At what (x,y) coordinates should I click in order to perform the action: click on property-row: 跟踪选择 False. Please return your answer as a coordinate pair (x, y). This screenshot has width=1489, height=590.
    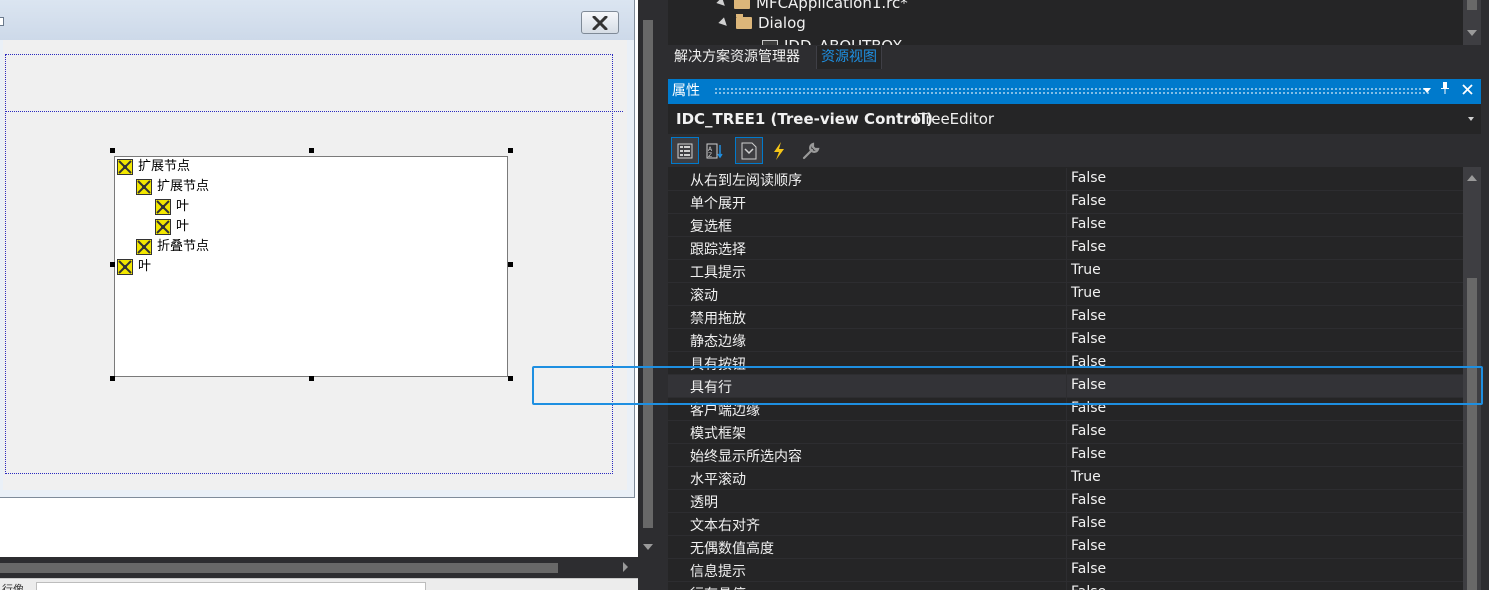
    Looking at the image, I should click on (1065, 248).